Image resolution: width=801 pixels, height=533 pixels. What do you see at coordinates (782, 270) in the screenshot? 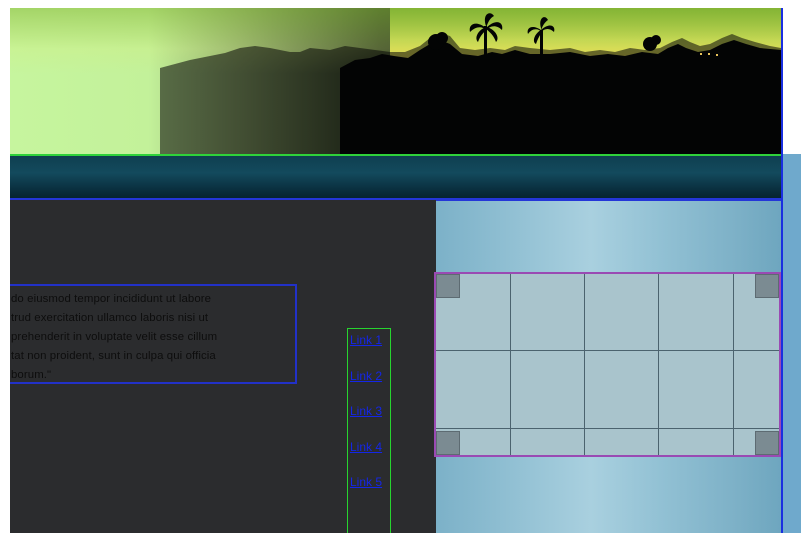
I see `content-right-border` at bounding box center [782, 270].